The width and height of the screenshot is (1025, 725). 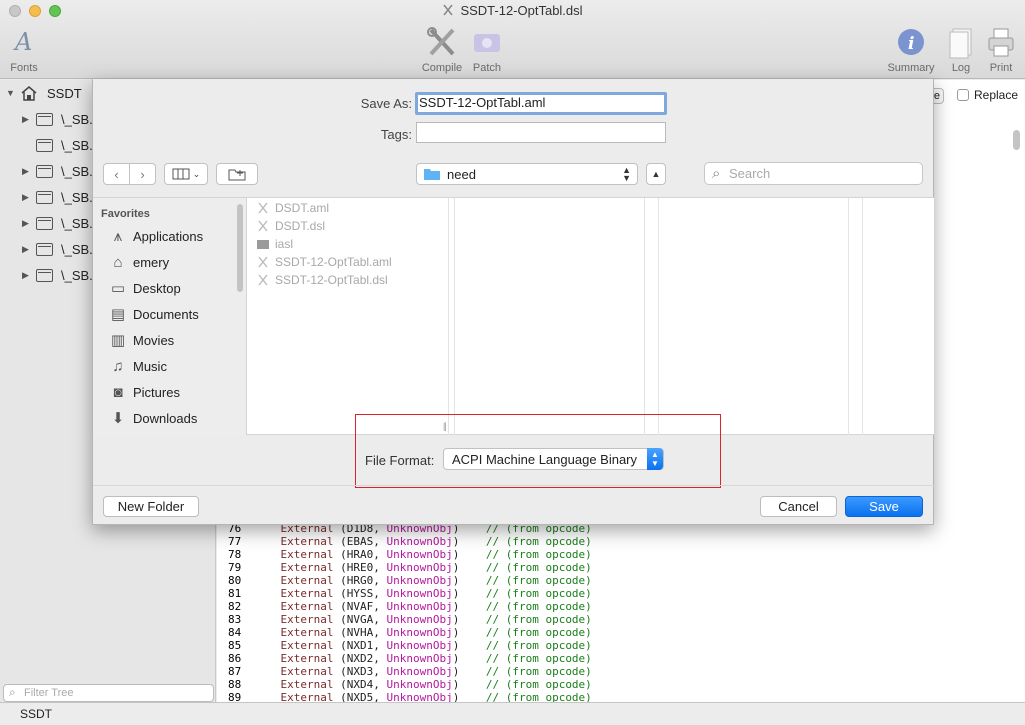 What do you see at coordinates (235, 554) in the screenshot?
I see `line-number: 78` at bounding box center [235, 554].